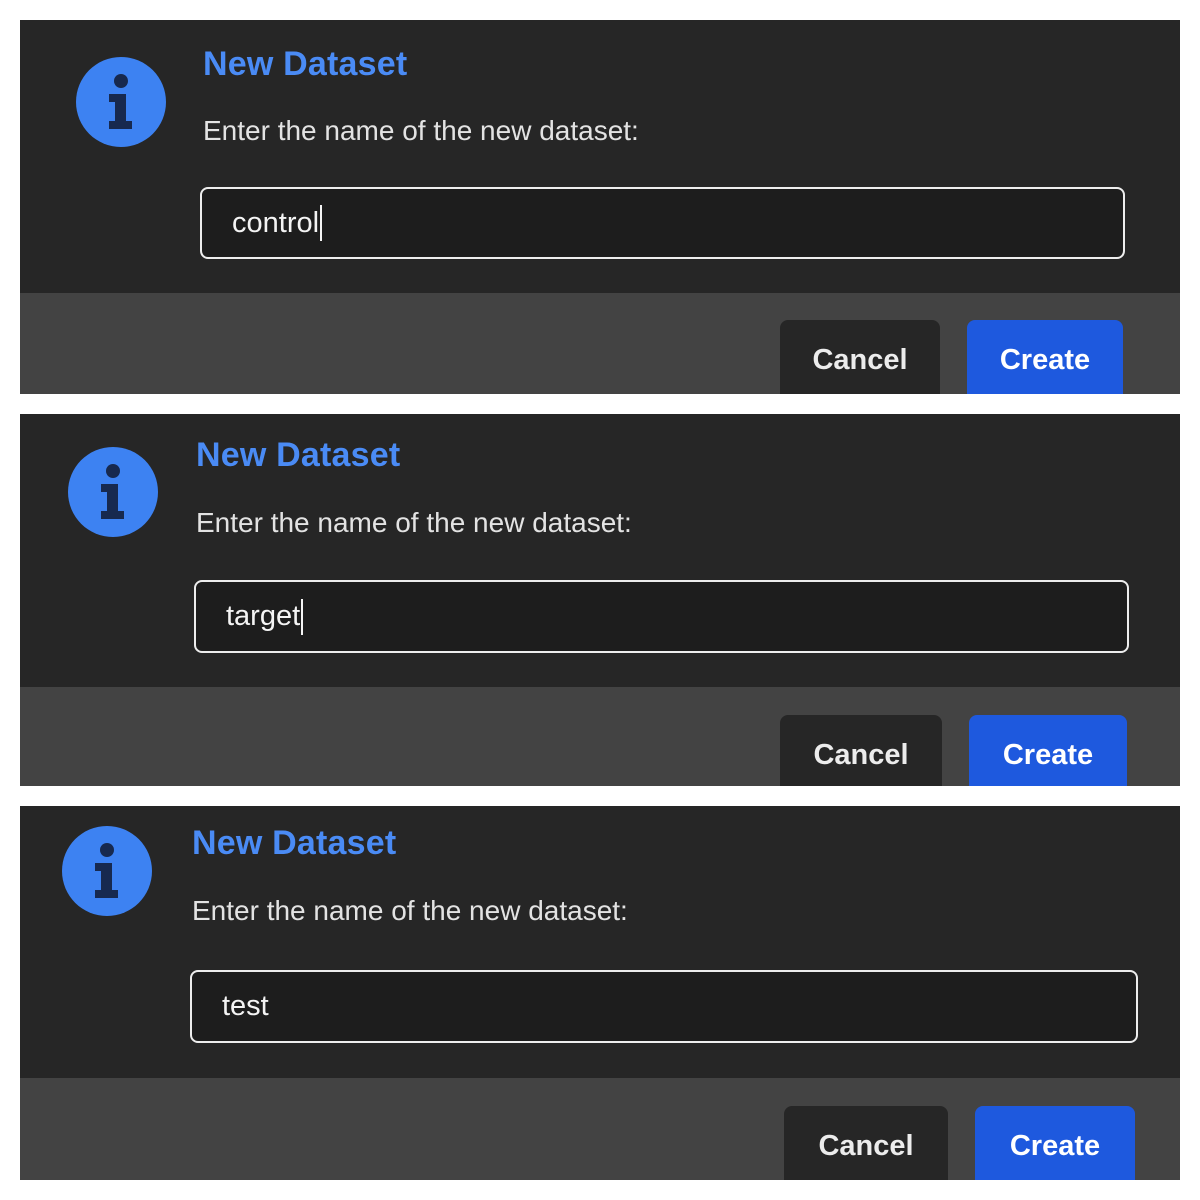 This screenshot has height=1200, width=1200. Describe the element at coordinates (662, 223) in the screenshot. I see `dataset-name-input: control` at that location.